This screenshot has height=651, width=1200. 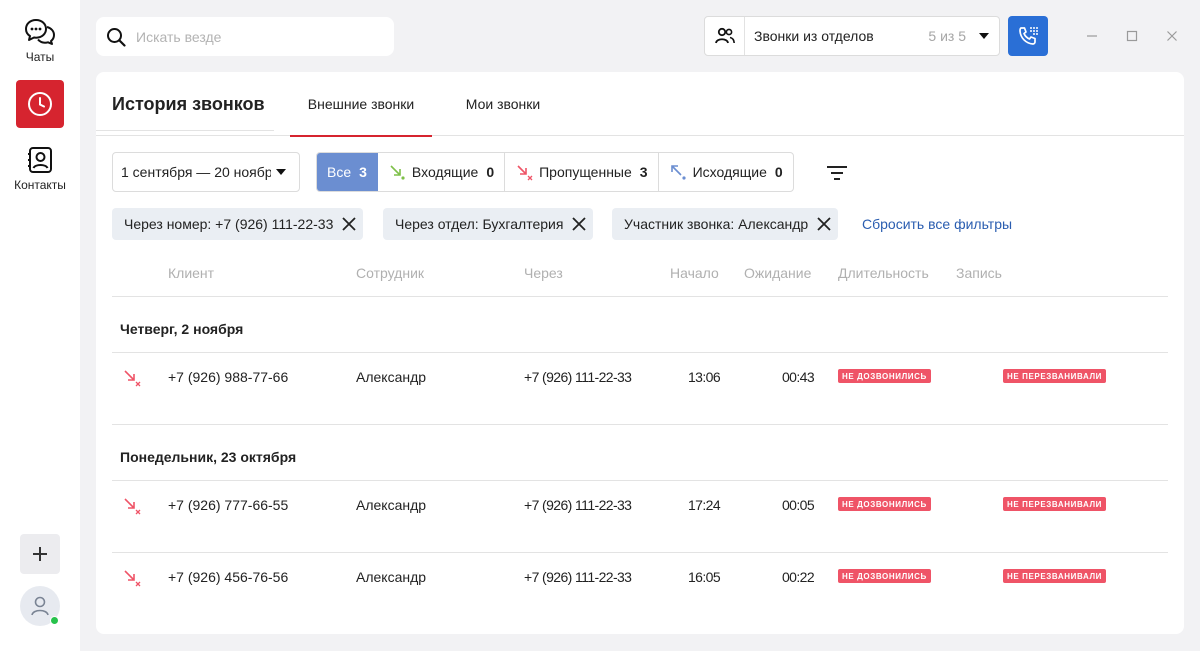 I want to click on date-range-select: 1 сентября — 20 ноября, so click(x=206, y=172).